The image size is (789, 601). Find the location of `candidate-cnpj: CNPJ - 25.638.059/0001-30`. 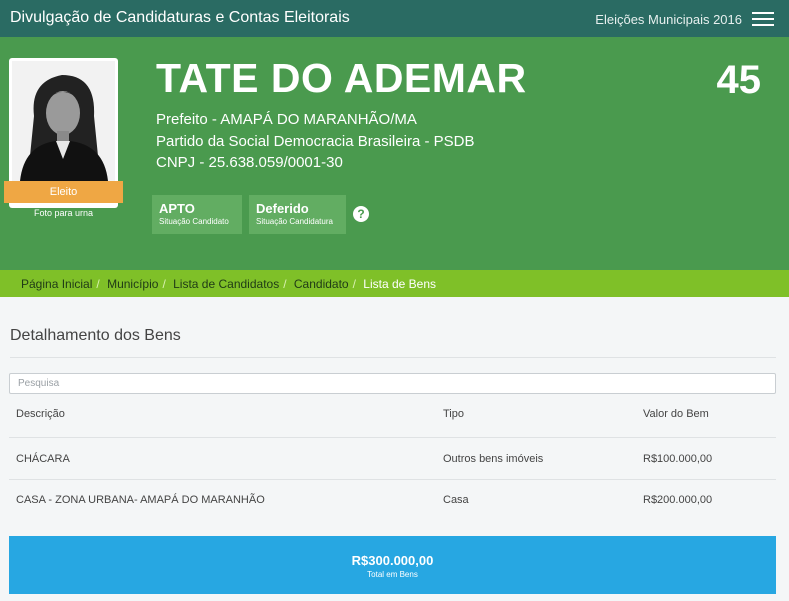

candidate-cnpj: CNPJ - 25.638.059/0001-30 is located at coordinates (249, 162).